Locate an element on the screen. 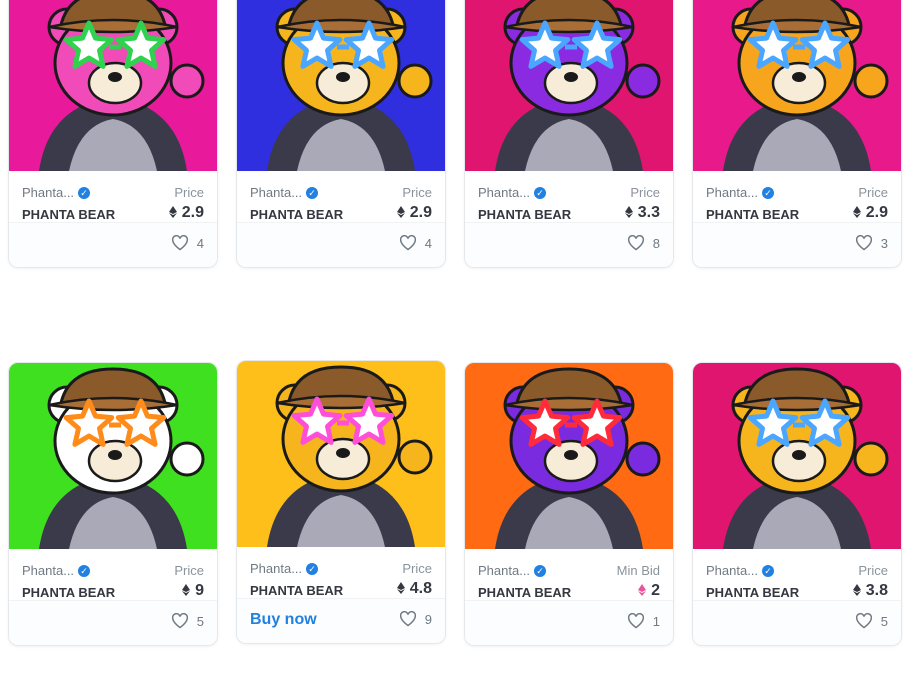 The image size is (910, 696). weth-icon is located at coordinates (642, 589).